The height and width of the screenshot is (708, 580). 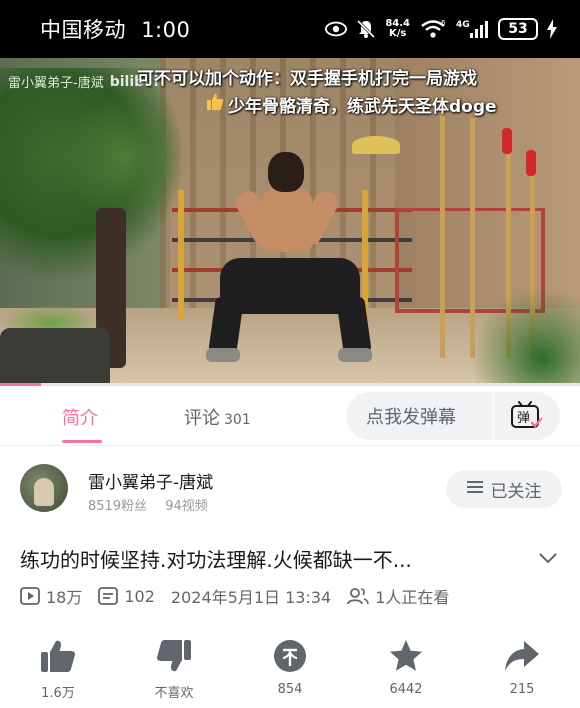 I want to click on carrier-name: 中国移动, so click(x=83, y=30).